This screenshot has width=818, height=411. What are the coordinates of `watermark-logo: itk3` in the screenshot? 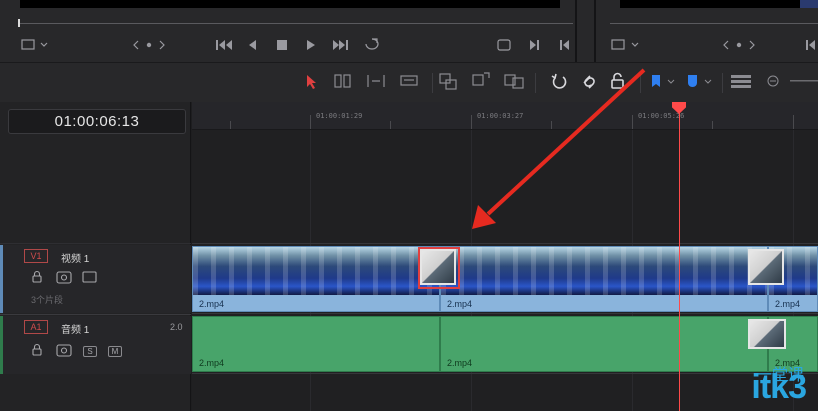 It's located at (779, 387).